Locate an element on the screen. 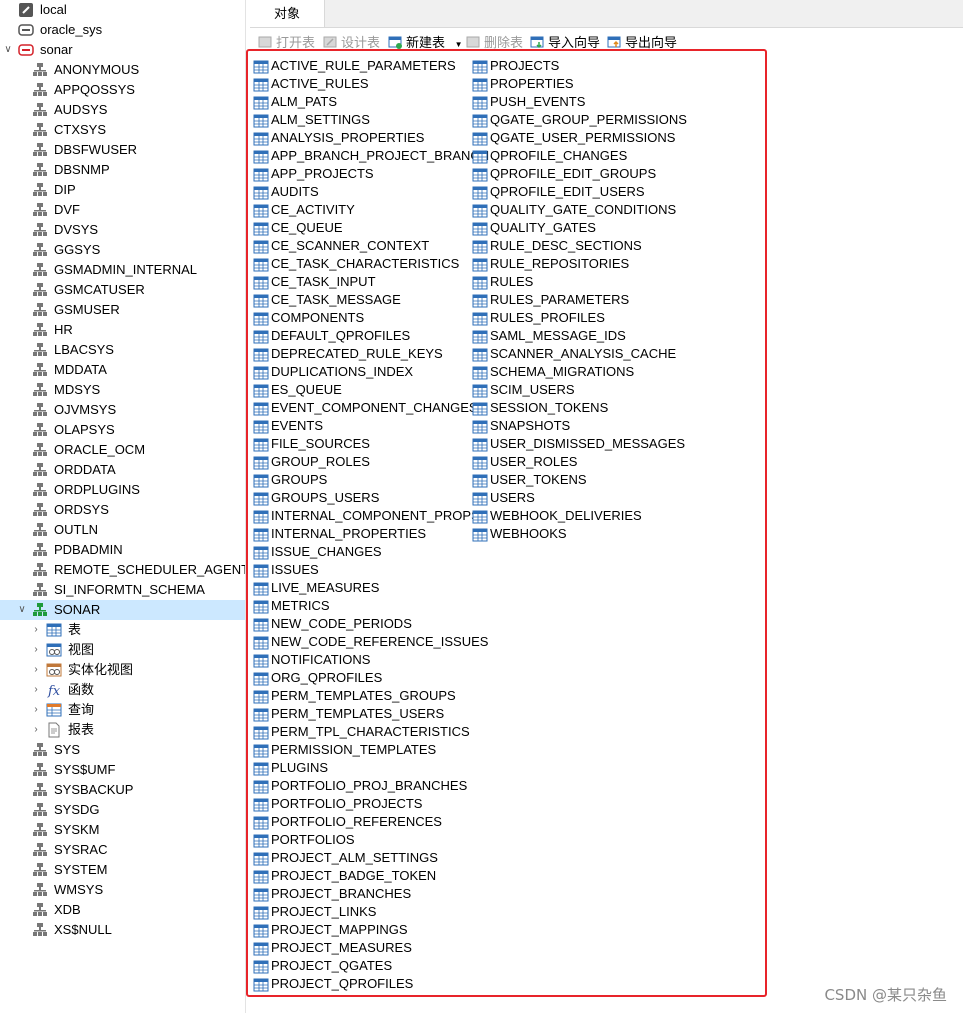 The width and height of the screenshot is (963, 1013). open-table-button: 打开表 is located at coordinates (286, 43).